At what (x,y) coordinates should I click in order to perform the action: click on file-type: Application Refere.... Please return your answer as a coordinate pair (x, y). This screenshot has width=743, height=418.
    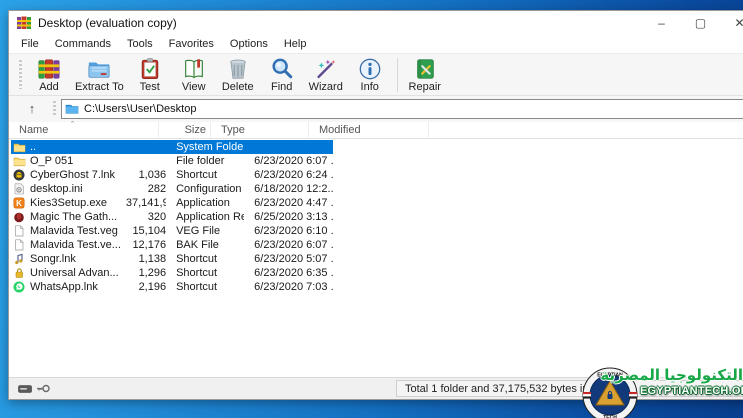
    Looking at the image, I should click on (210, 217).